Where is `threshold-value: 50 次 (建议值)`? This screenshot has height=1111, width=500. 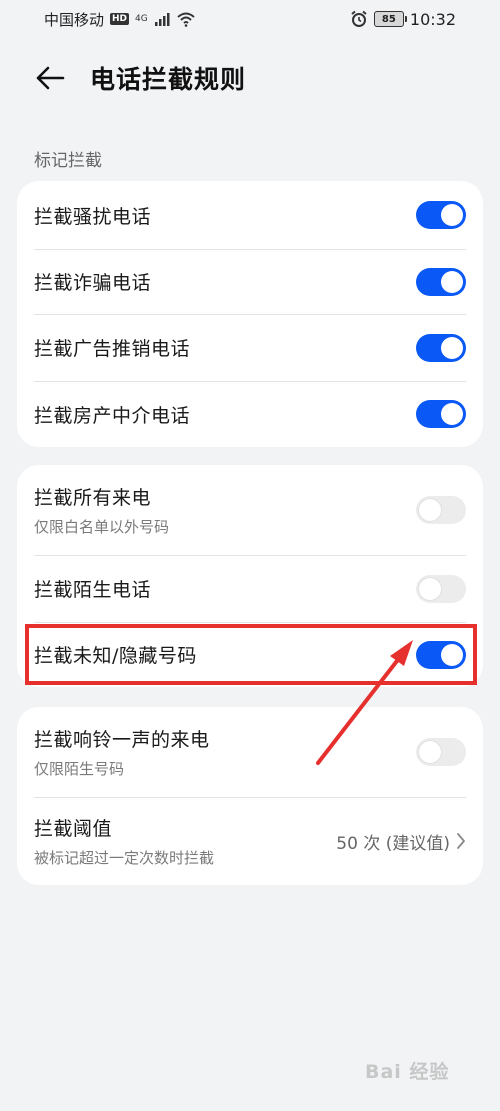
threshold-value: 50 次 (建议值) is located at coordinates (401, 841).